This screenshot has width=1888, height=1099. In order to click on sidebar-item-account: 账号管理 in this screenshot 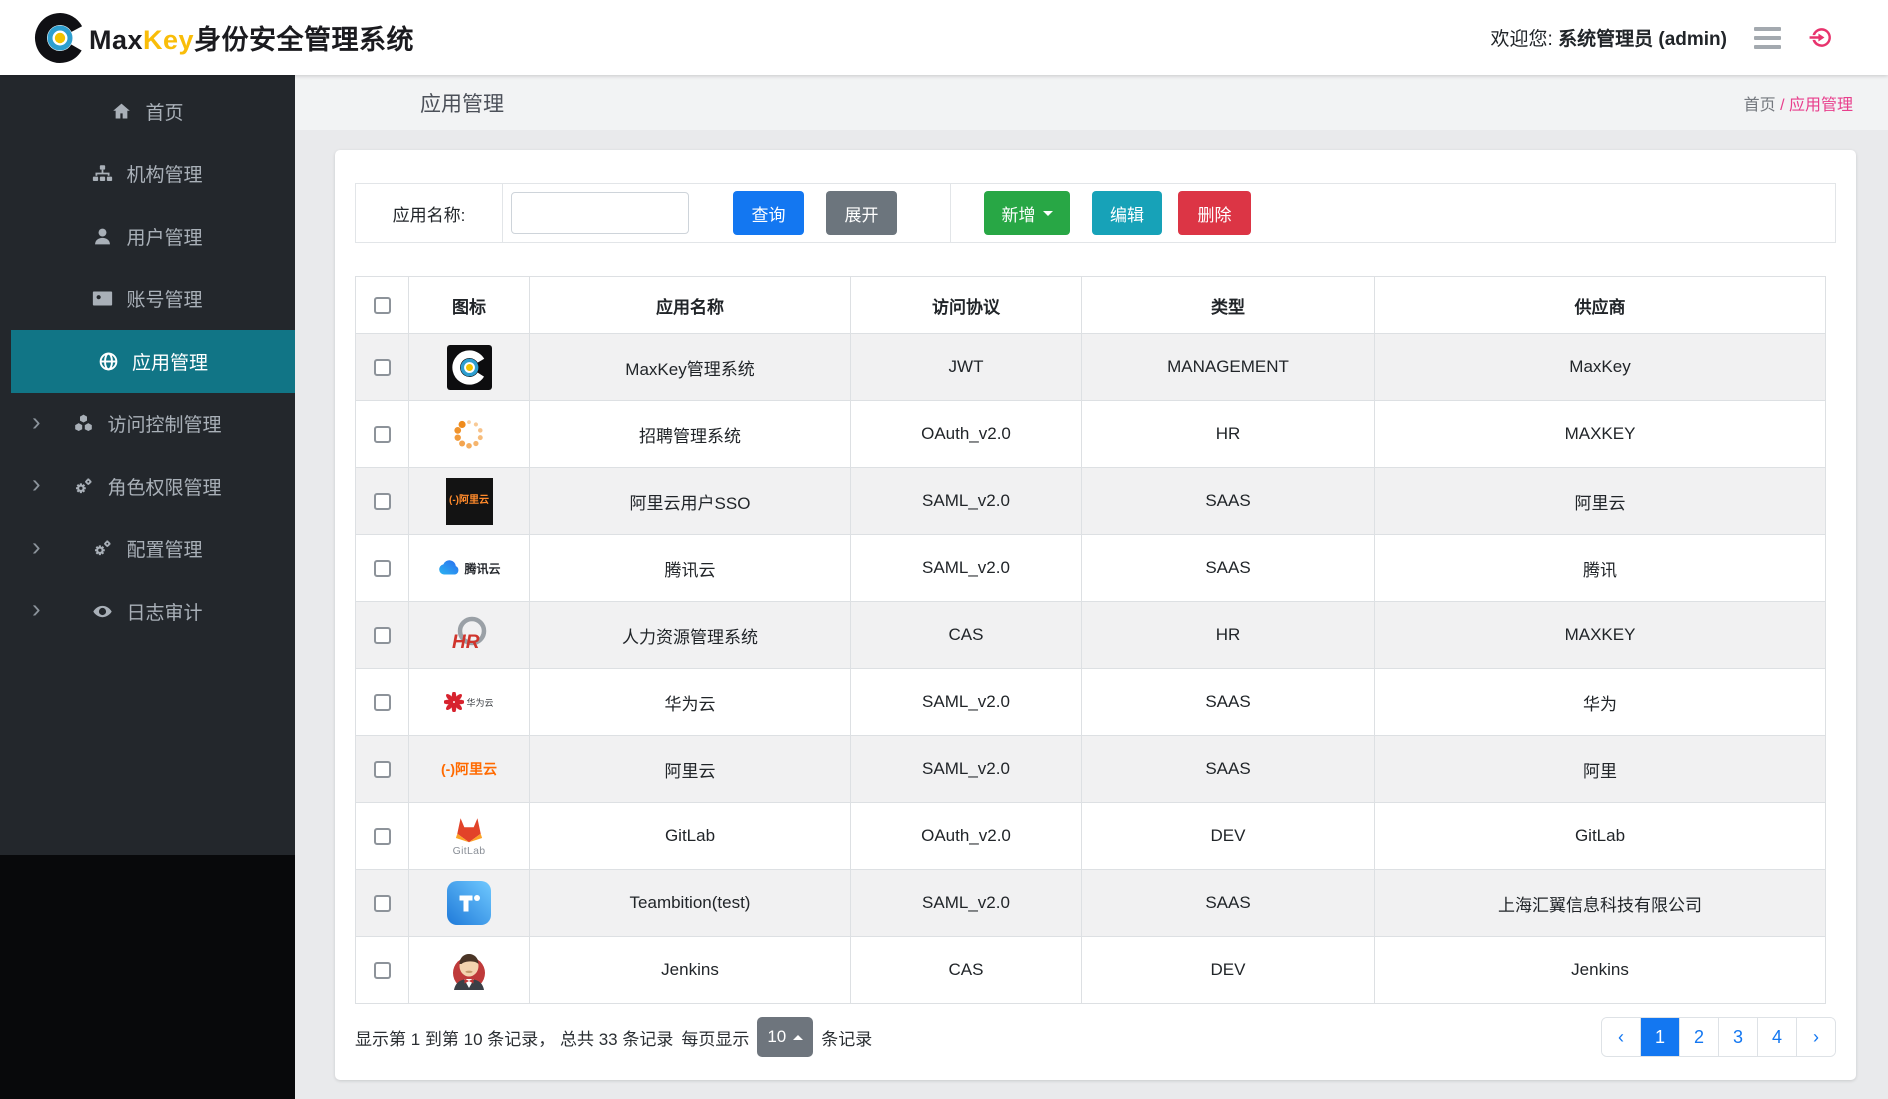, I will do `click(147, 299)`.